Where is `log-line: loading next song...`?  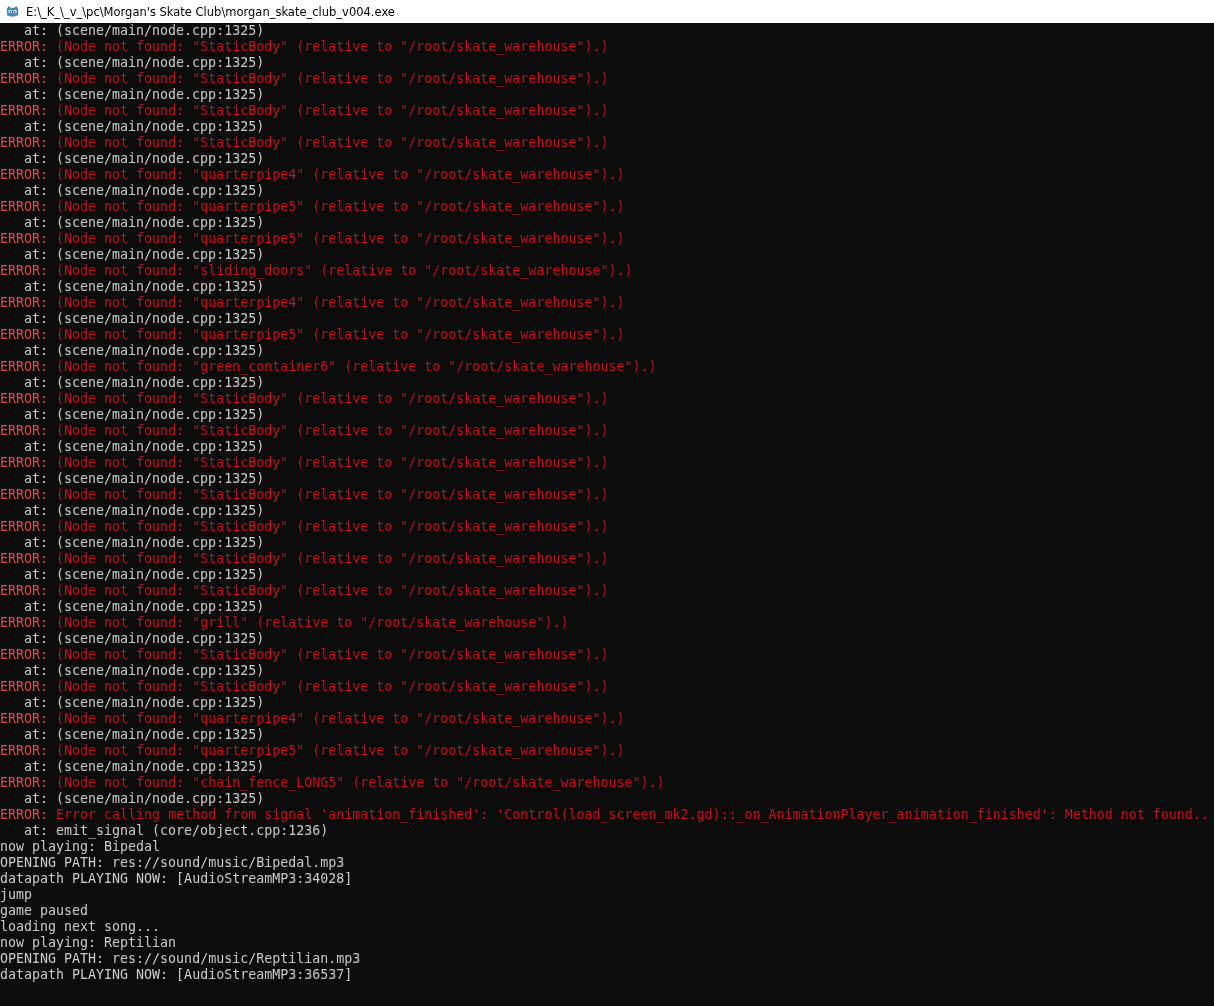
log-line: loading next song... is located at coordinates (80, 926).